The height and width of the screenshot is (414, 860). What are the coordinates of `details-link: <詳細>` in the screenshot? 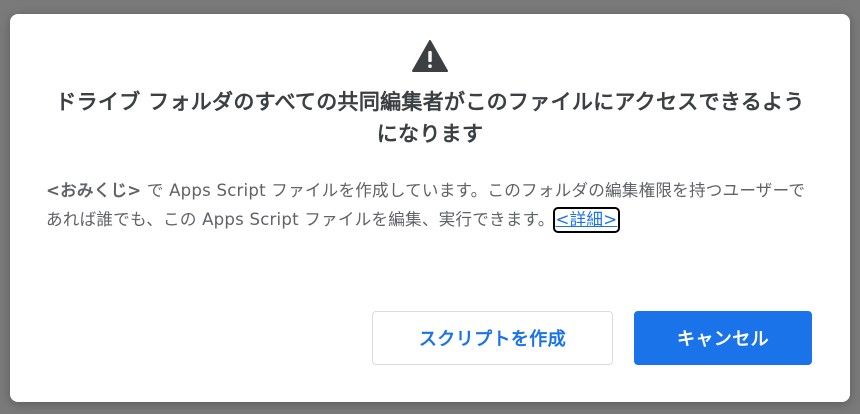 It's located at (586, 220).